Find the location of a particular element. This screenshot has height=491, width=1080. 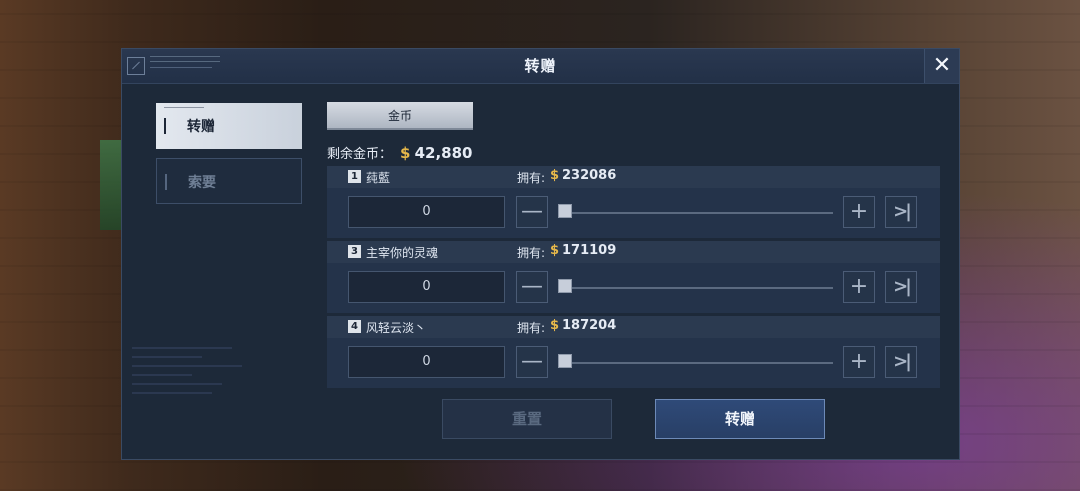

balance-amount: 42,880 is located at coordinates (443, 153).